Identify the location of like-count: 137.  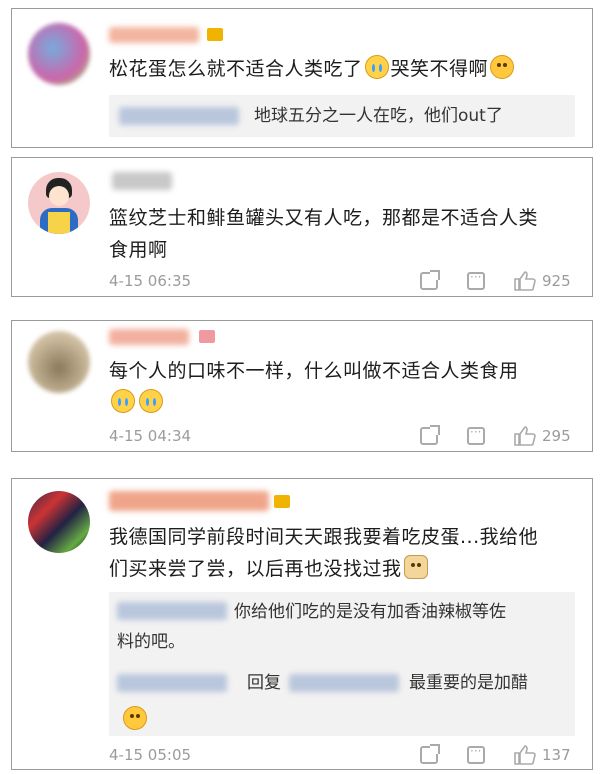
(556, 755).